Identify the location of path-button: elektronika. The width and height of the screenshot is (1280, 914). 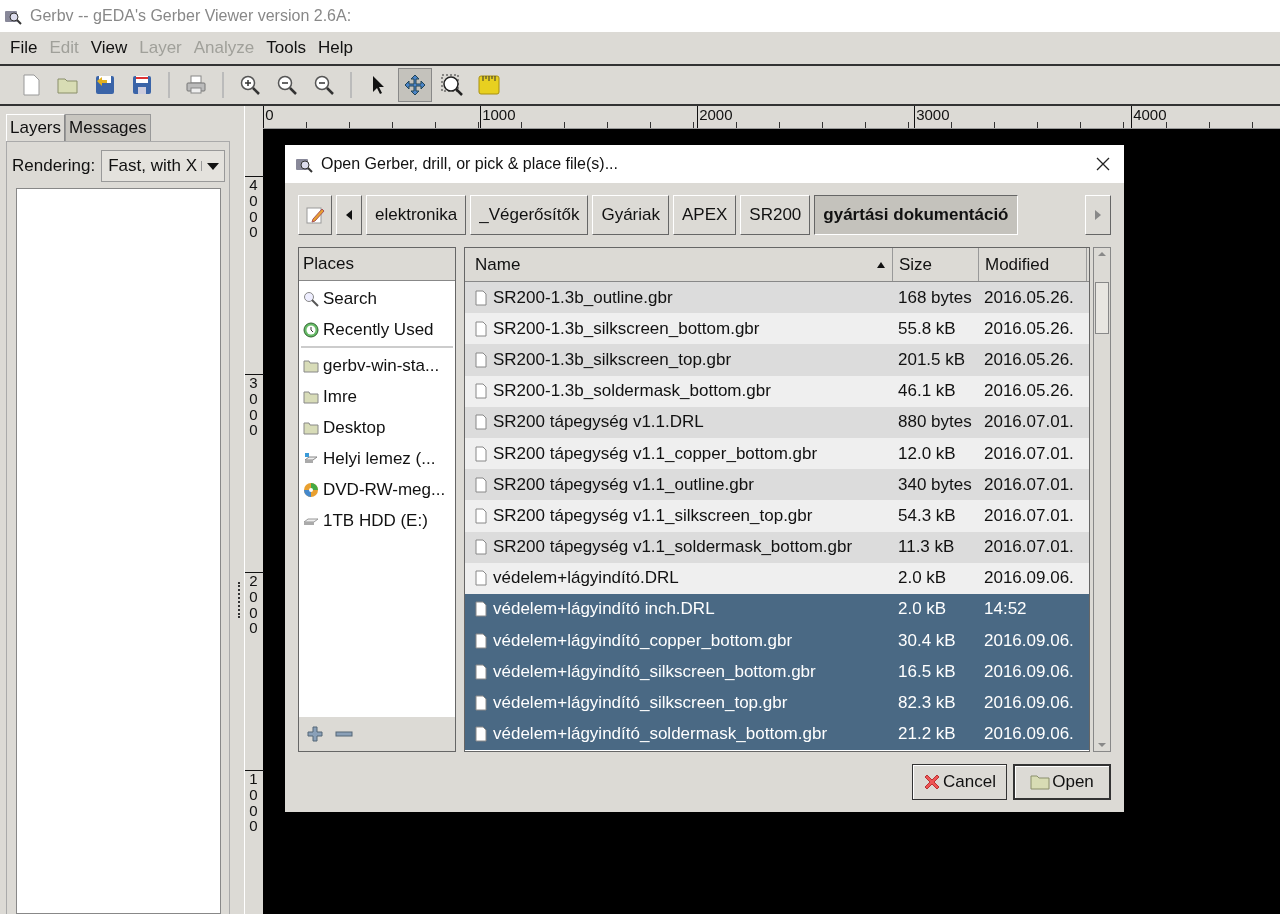
(416, 215).